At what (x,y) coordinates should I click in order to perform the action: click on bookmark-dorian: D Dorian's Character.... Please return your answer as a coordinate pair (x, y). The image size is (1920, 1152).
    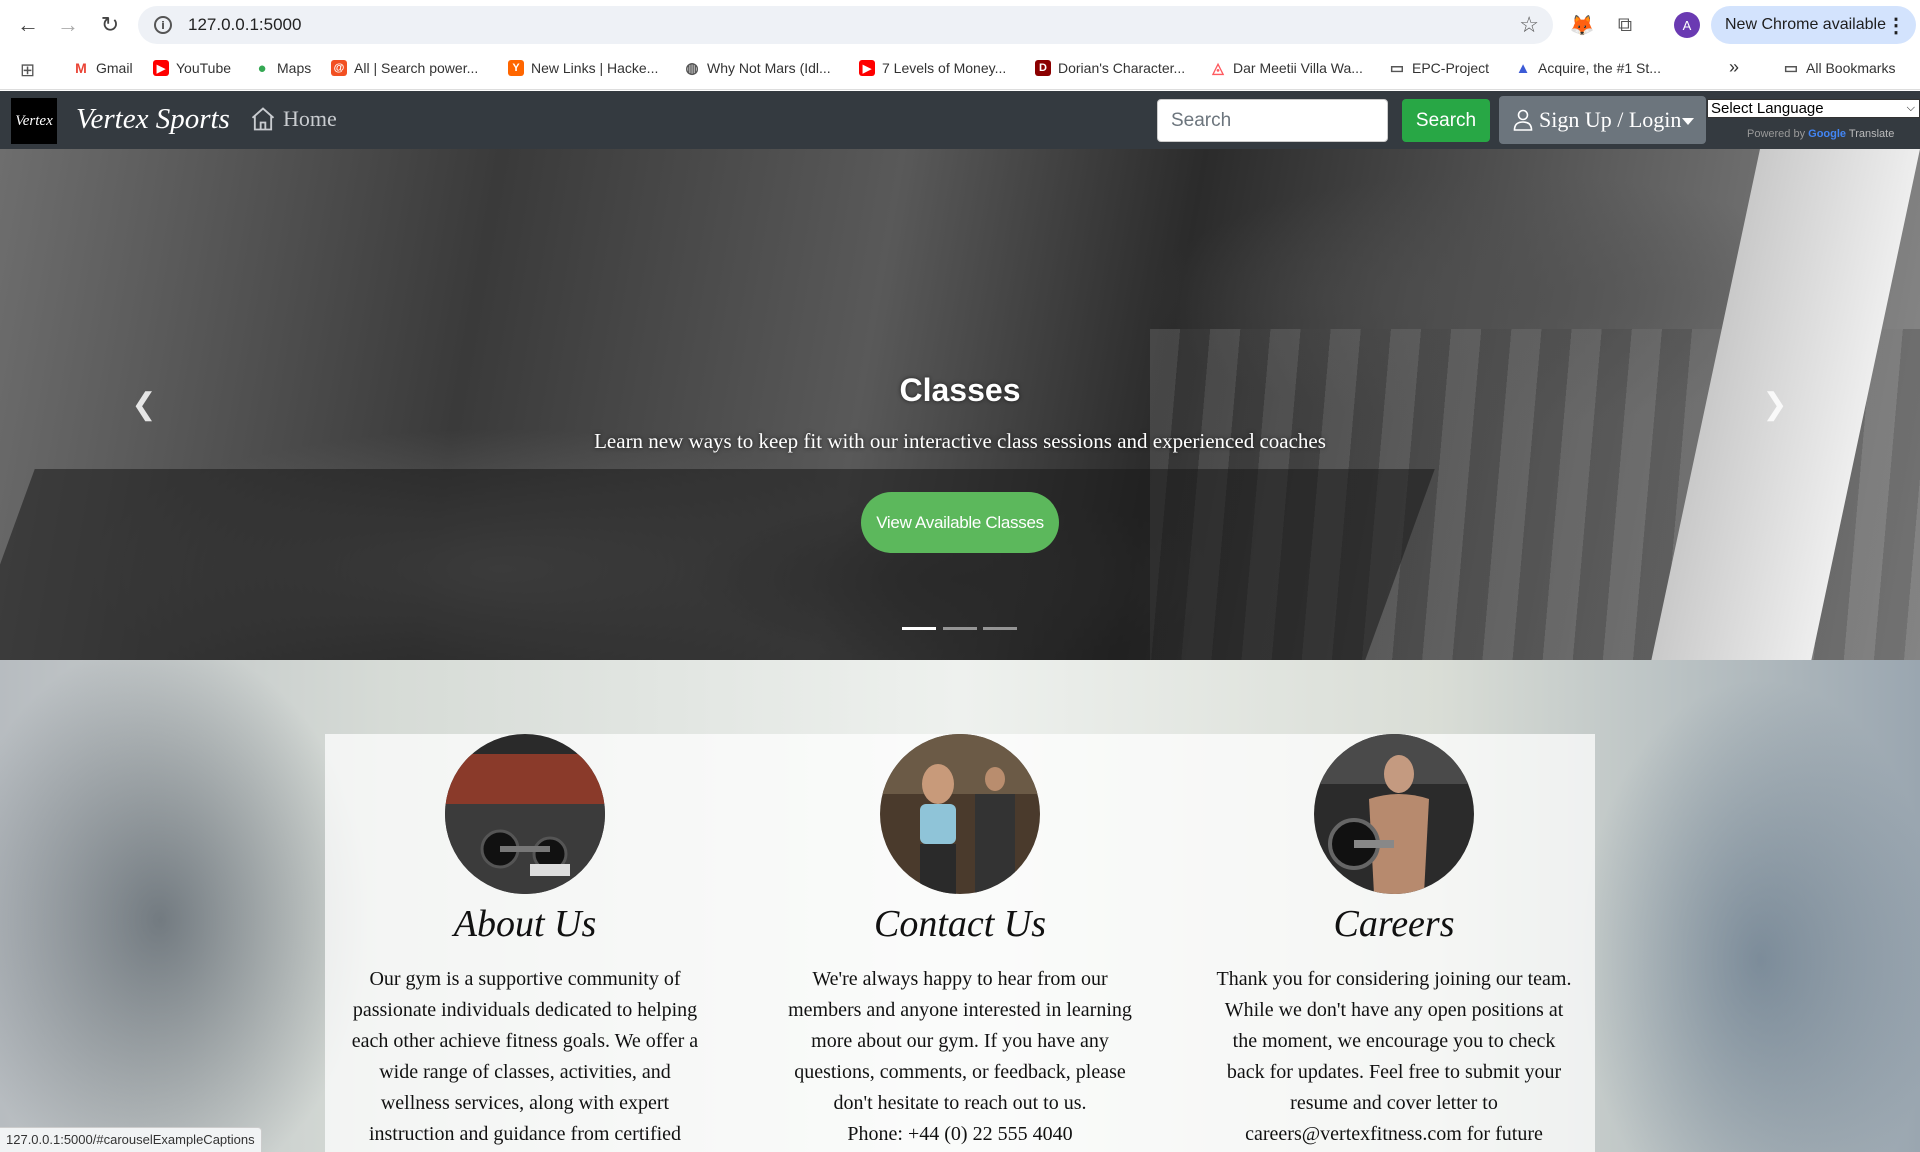
    Looking at the image, I should click on (1110, 68).